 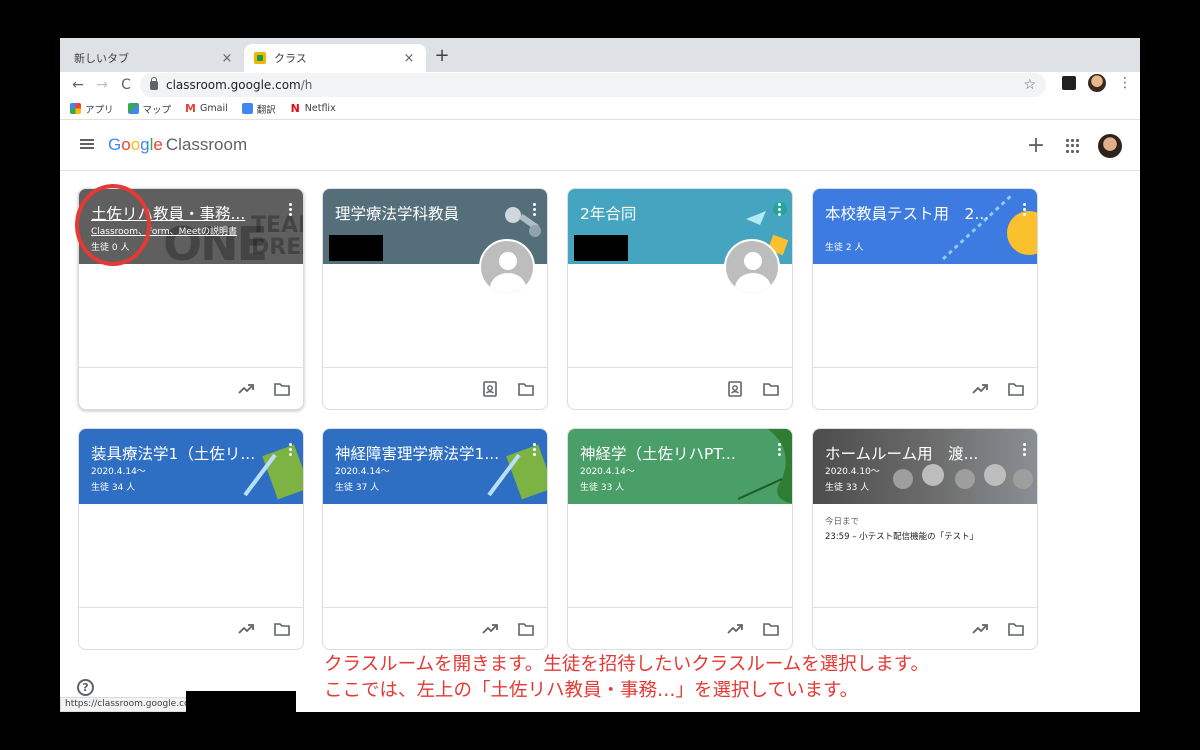 I want to click on create-or-join-class-button: +, so click(x=1036, y=145).